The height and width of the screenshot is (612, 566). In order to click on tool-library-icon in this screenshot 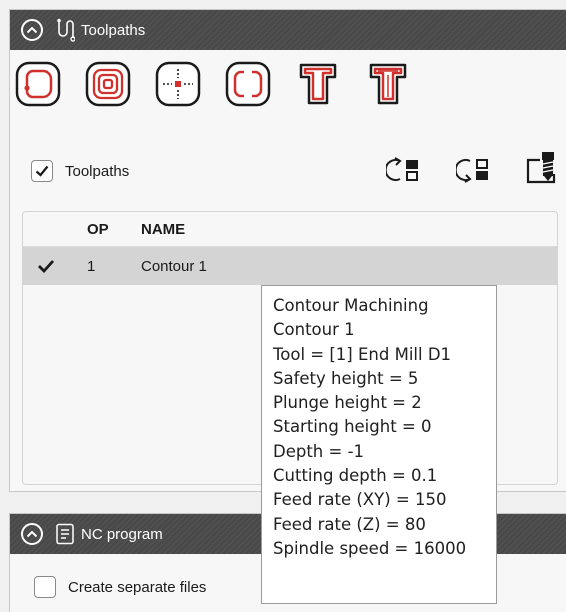, I will do `click(541, 168)`.